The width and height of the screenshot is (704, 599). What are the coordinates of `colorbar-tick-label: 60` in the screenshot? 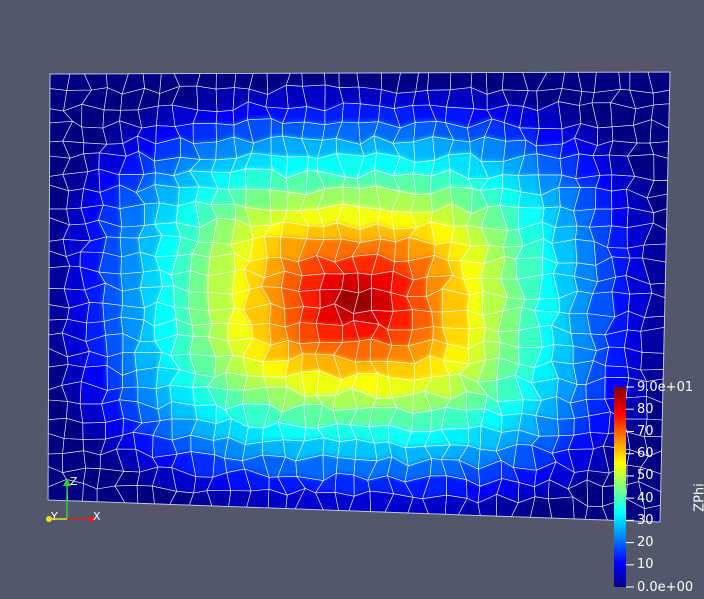 It's located at (645, 453).